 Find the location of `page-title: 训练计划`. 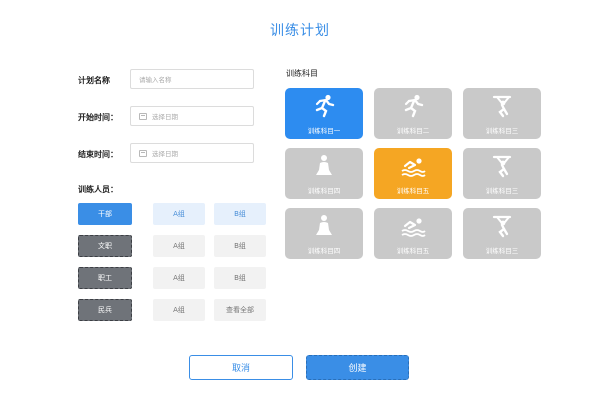

page-title: 训练计划 is located at coordinates (300, 31).